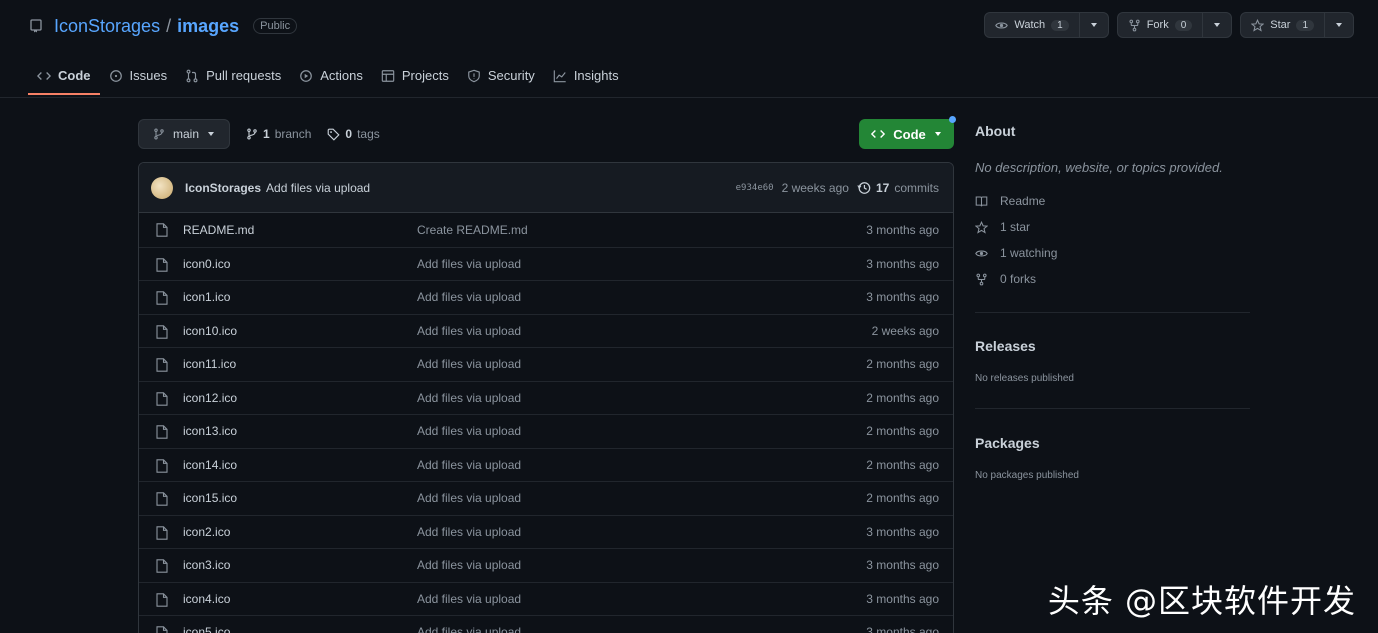 This screenshot has width=1378, height=633. Describe the element at coordinates (1010, 201) in the screenshot. I see `readme-link: Readme` at that location.